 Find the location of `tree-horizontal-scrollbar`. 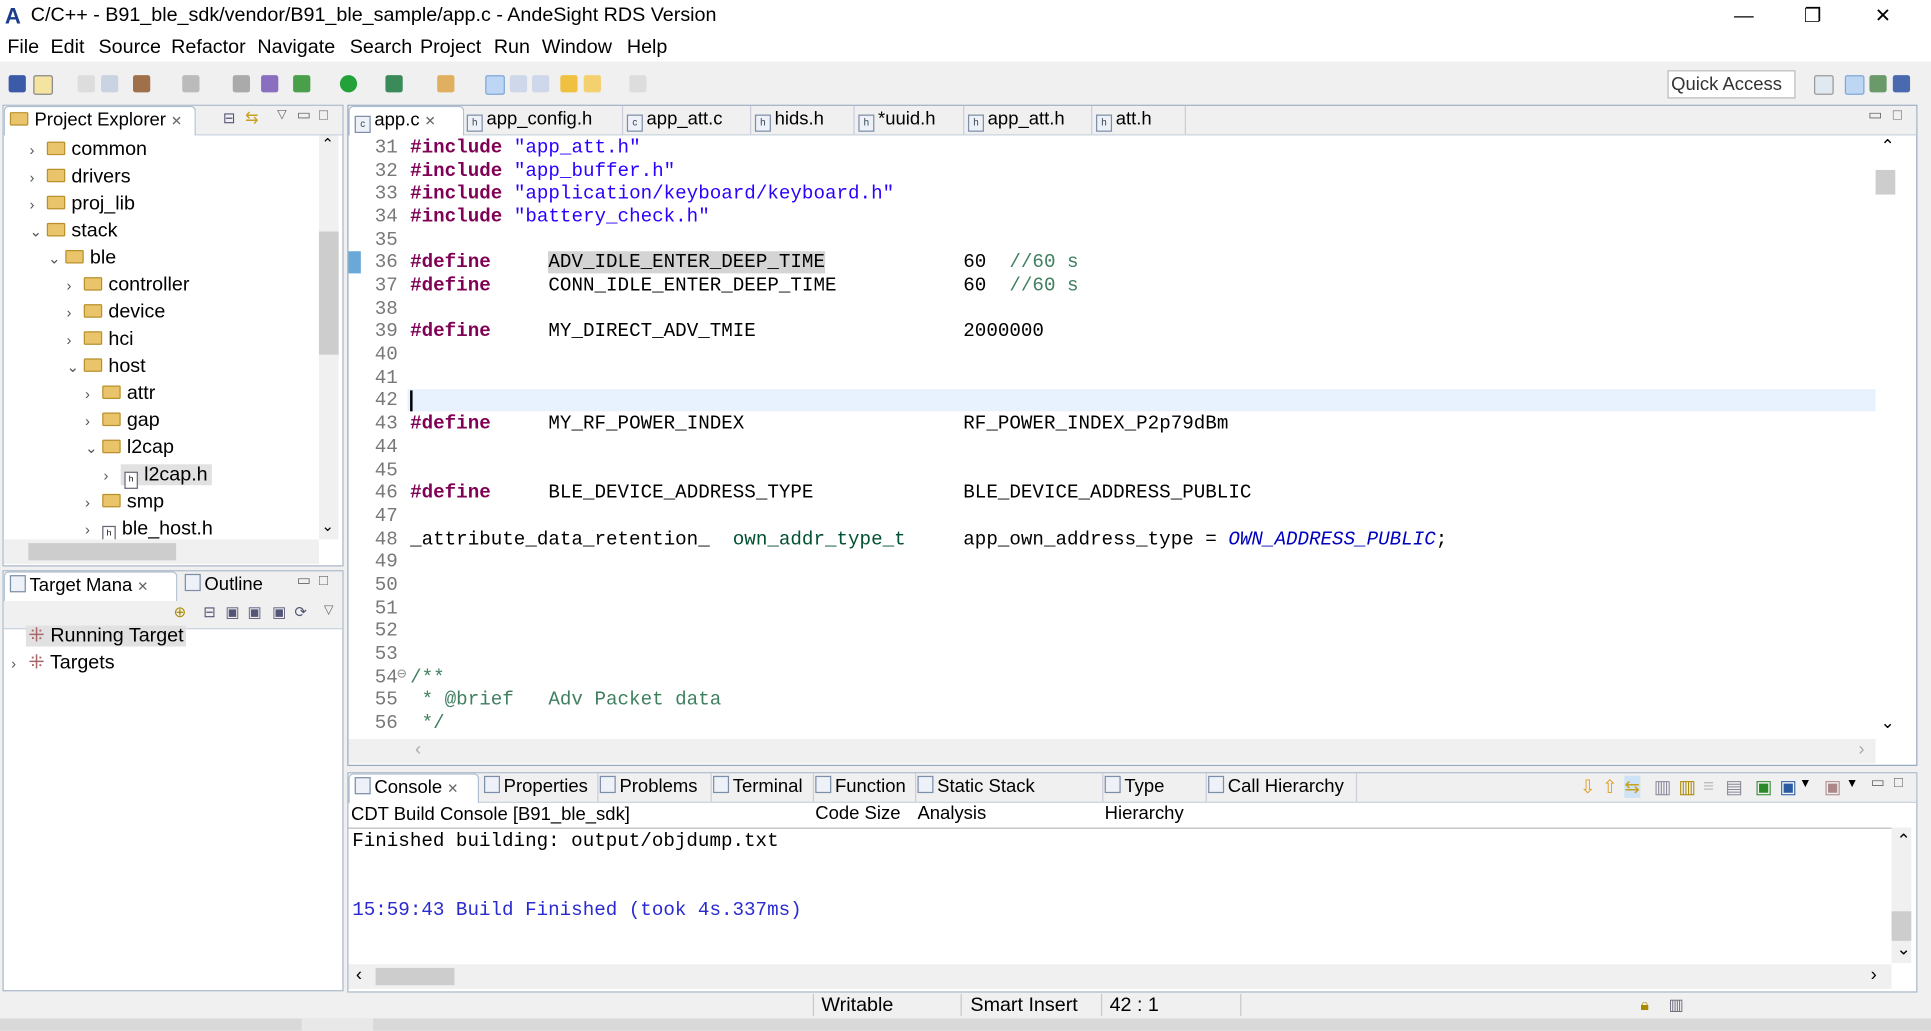

tree-horizontal-scrollbar is located at coordinates (161, 552).